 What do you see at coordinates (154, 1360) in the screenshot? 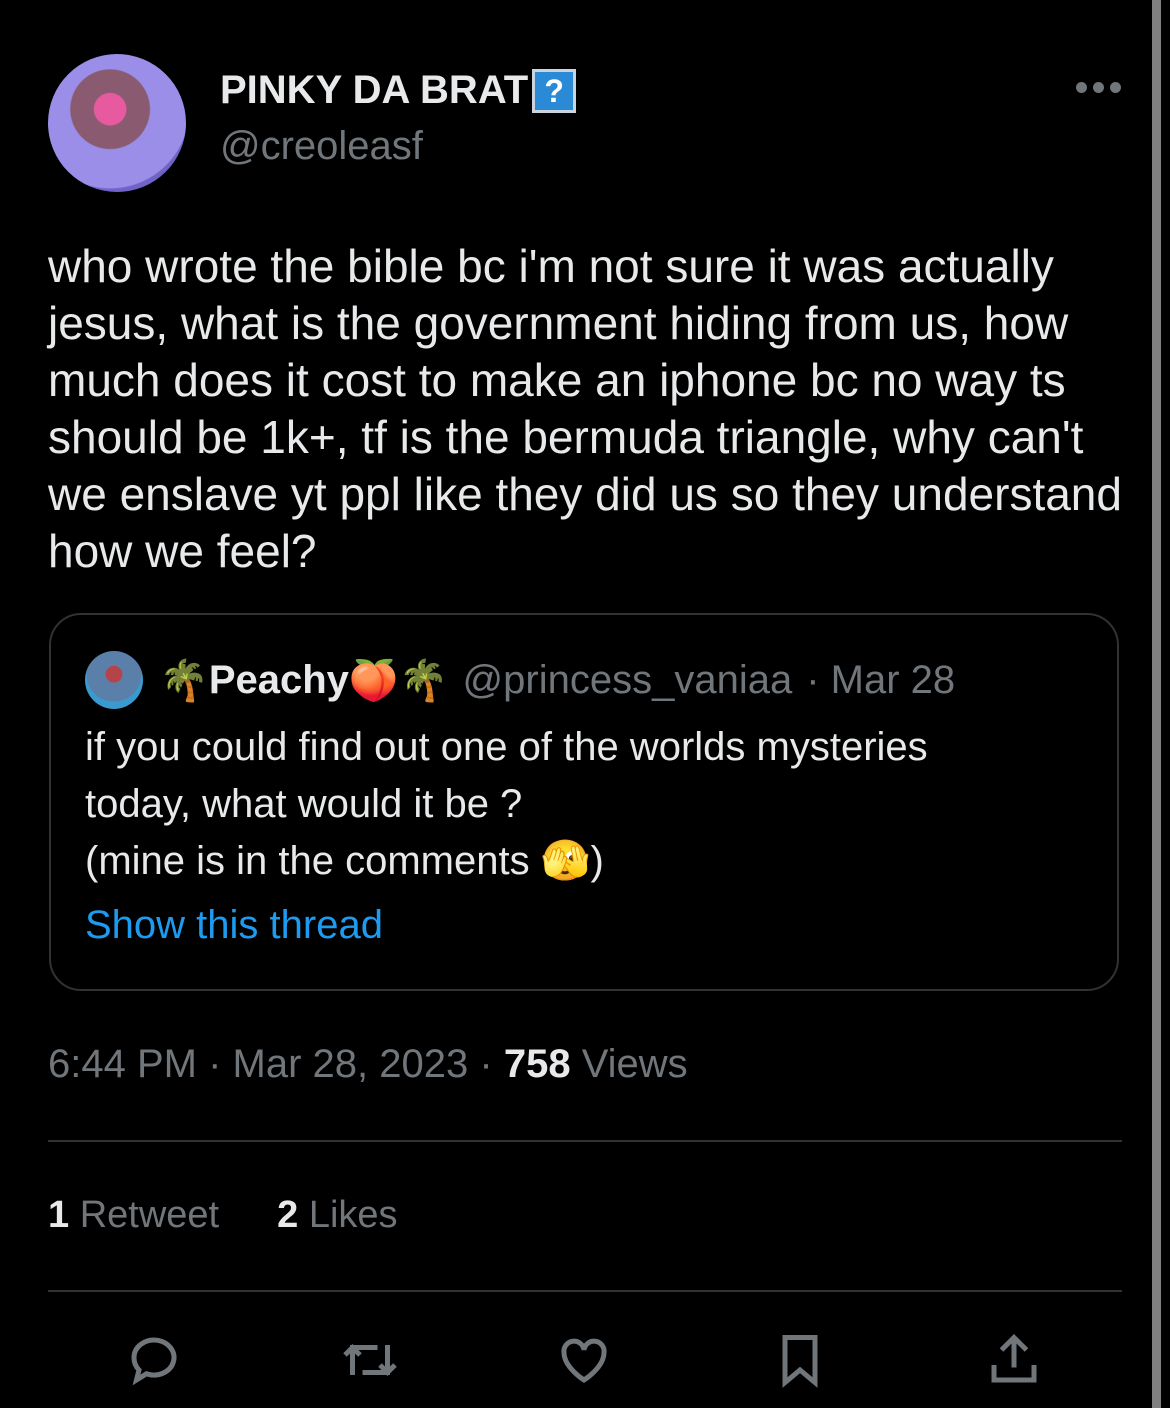
I see `reply-icon` at bounding box center [154, 1360].